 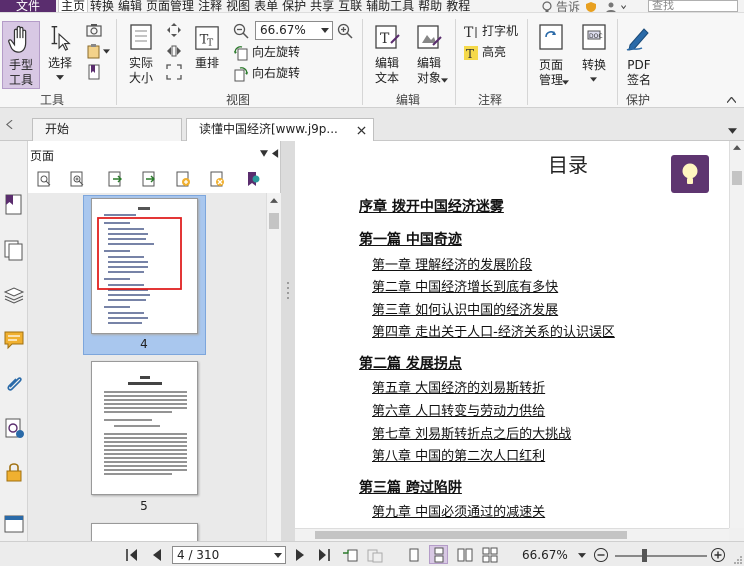 What do you see at coordinates (60, 37) in the screenshot?
I see `select-cursor-icon` at bounding box center [60, 37].